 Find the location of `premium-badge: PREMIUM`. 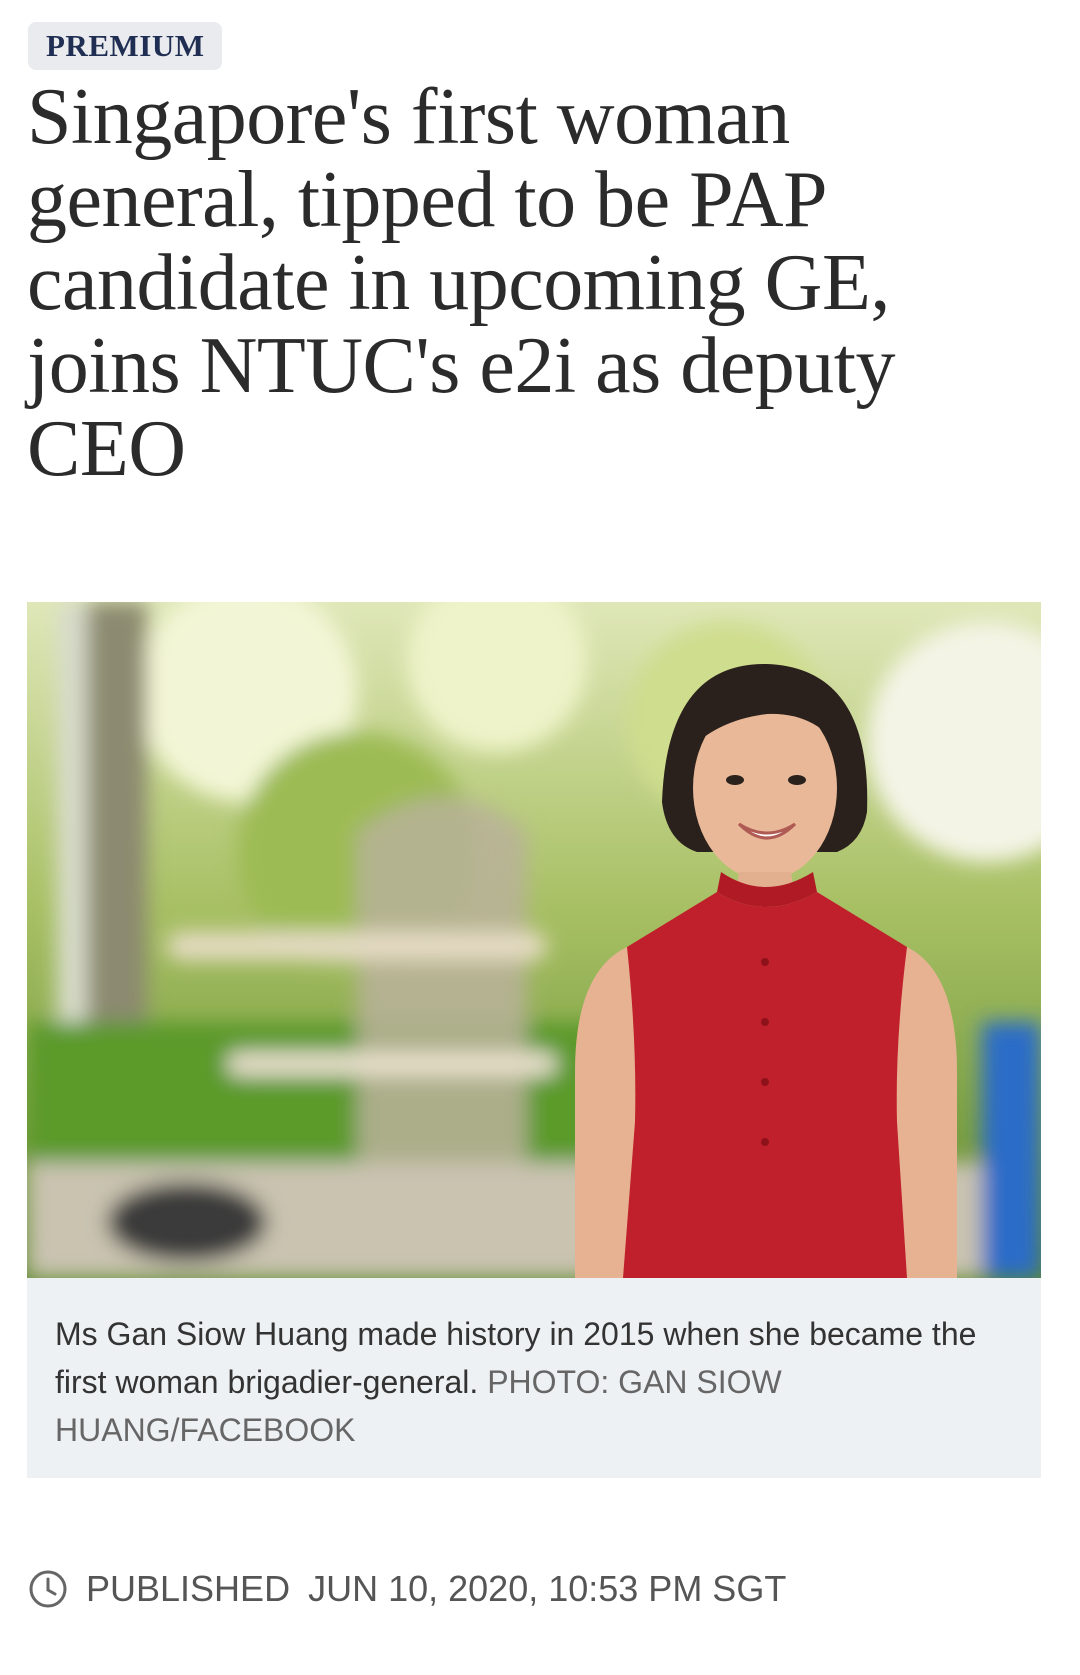

premium-badge: PREMIUM is located at coordinates (125, 46).